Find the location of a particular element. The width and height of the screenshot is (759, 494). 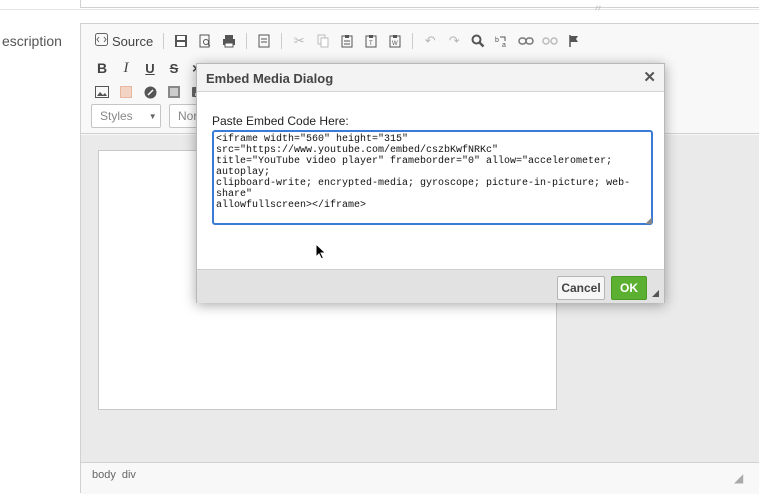

resize-grip-icon: 〃 is located at coordinates (598, 7).